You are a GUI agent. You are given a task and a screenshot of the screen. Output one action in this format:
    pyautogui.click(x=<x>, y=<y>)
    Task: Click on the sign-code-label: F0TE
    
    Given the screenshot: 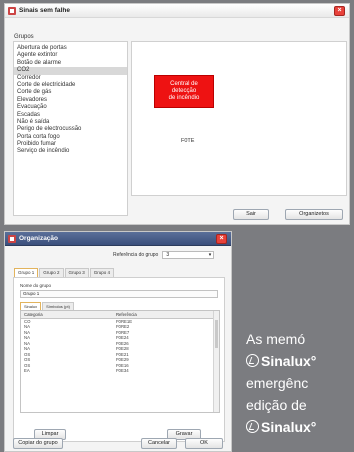 What is the action you would take?
    pyautogui.click(x=188, y=141)
    